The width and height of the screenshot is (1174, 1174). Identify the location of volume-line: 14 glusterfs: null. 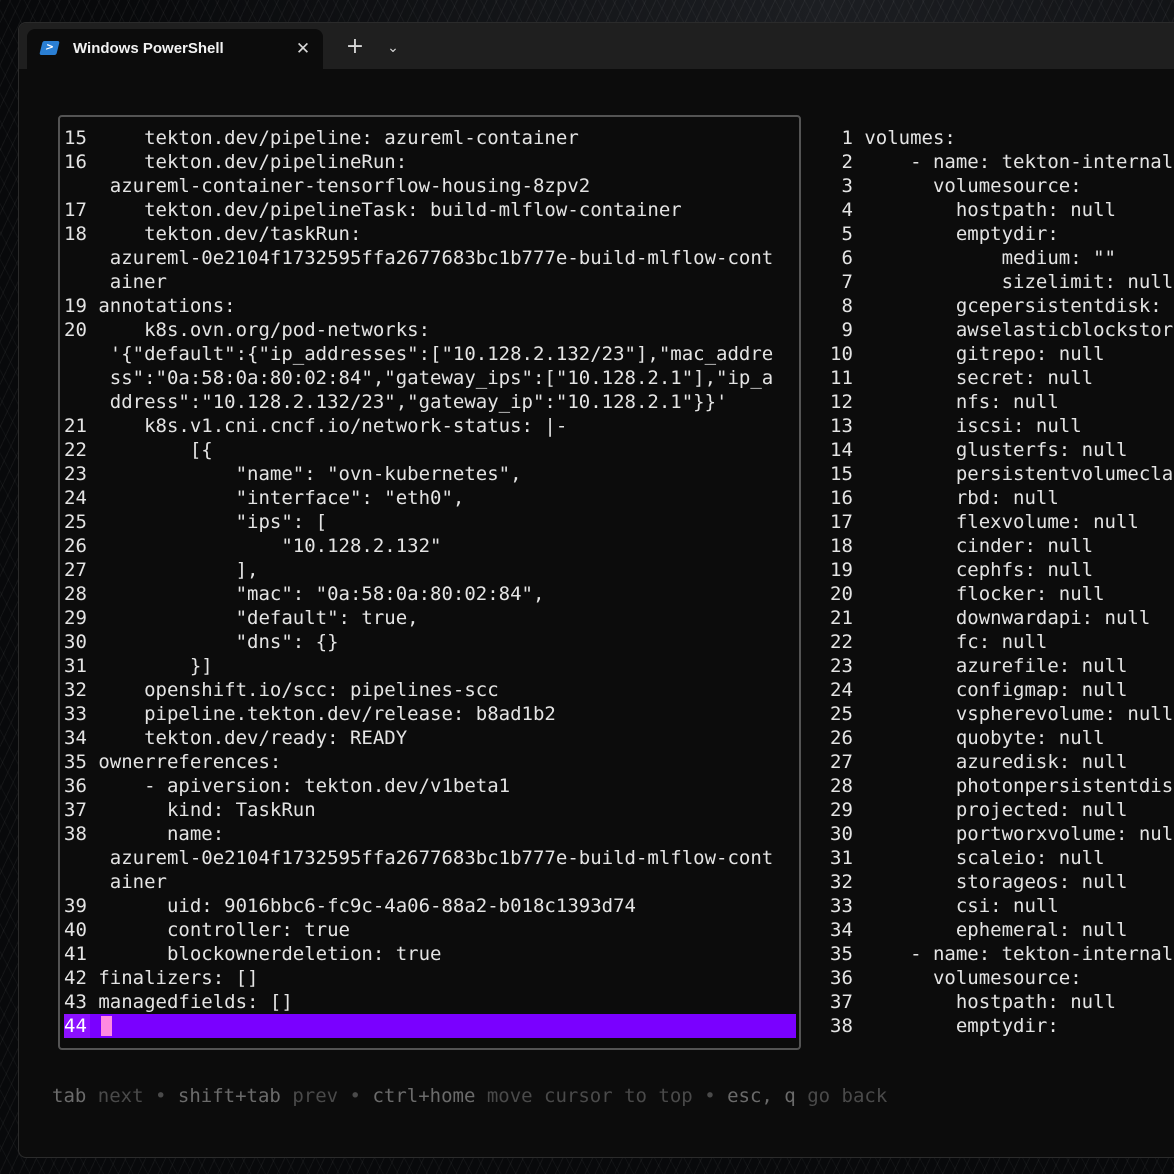
(979, 450).